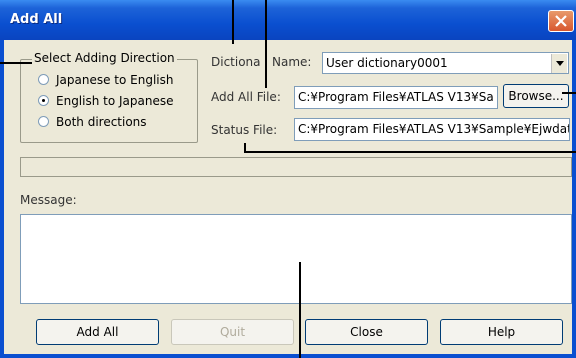 The width and height of the screenshot is (576, 358). I want to click on radio-circle-selected, so click(43, 100).